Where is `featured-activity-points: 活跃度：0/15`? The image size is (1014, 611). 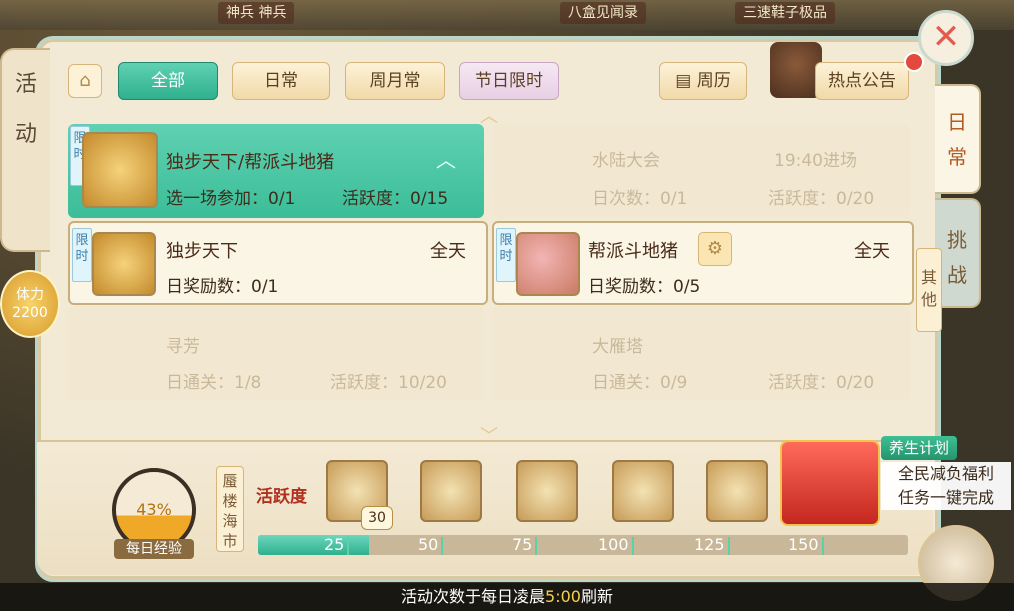 featured-activity-points: 活跃度：0/15 is located at coordinates (395, 199).